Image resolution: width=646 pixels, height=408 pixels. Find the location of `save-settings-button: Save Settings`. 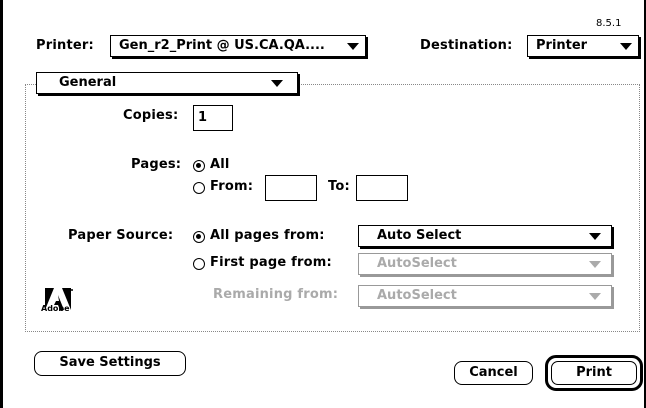

save-settings-button: Save Settings is located at coordinates (110, 363).